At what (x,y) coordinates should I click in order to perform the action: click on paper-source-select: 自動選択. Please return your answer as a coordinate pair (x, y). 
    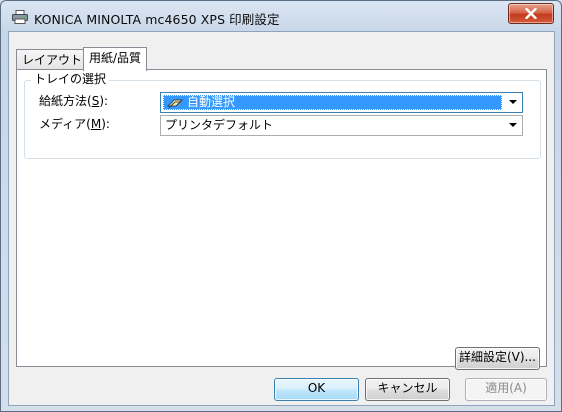
    Looking at the image, I should click on (341, 102).